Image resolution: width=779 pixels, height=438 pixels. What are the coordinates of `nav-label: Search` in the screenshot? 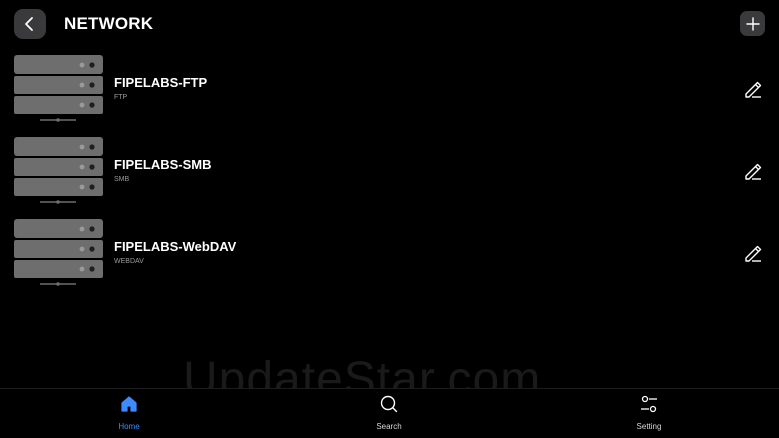 It's located at (389, 426).